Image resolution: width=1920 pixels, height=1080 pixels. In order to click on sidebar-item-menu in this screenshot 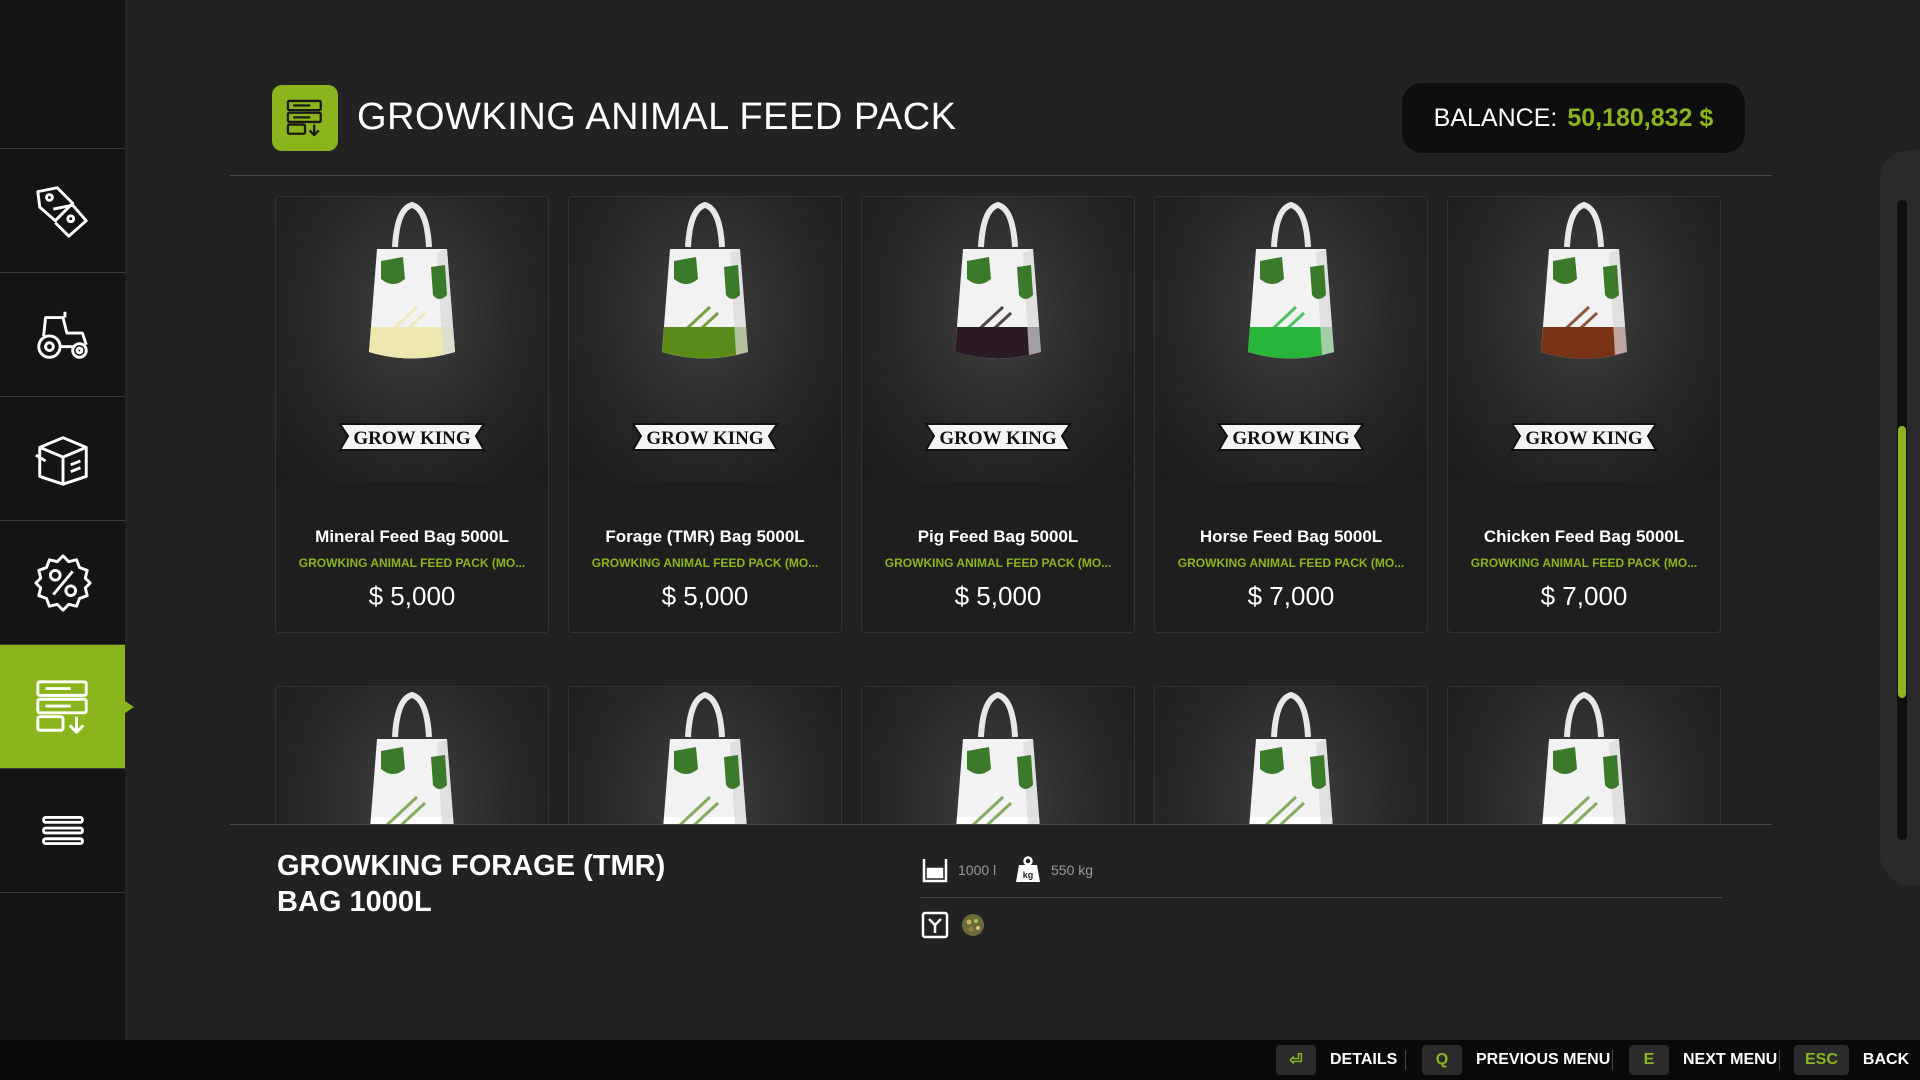, I will do `click(62, 831)`.